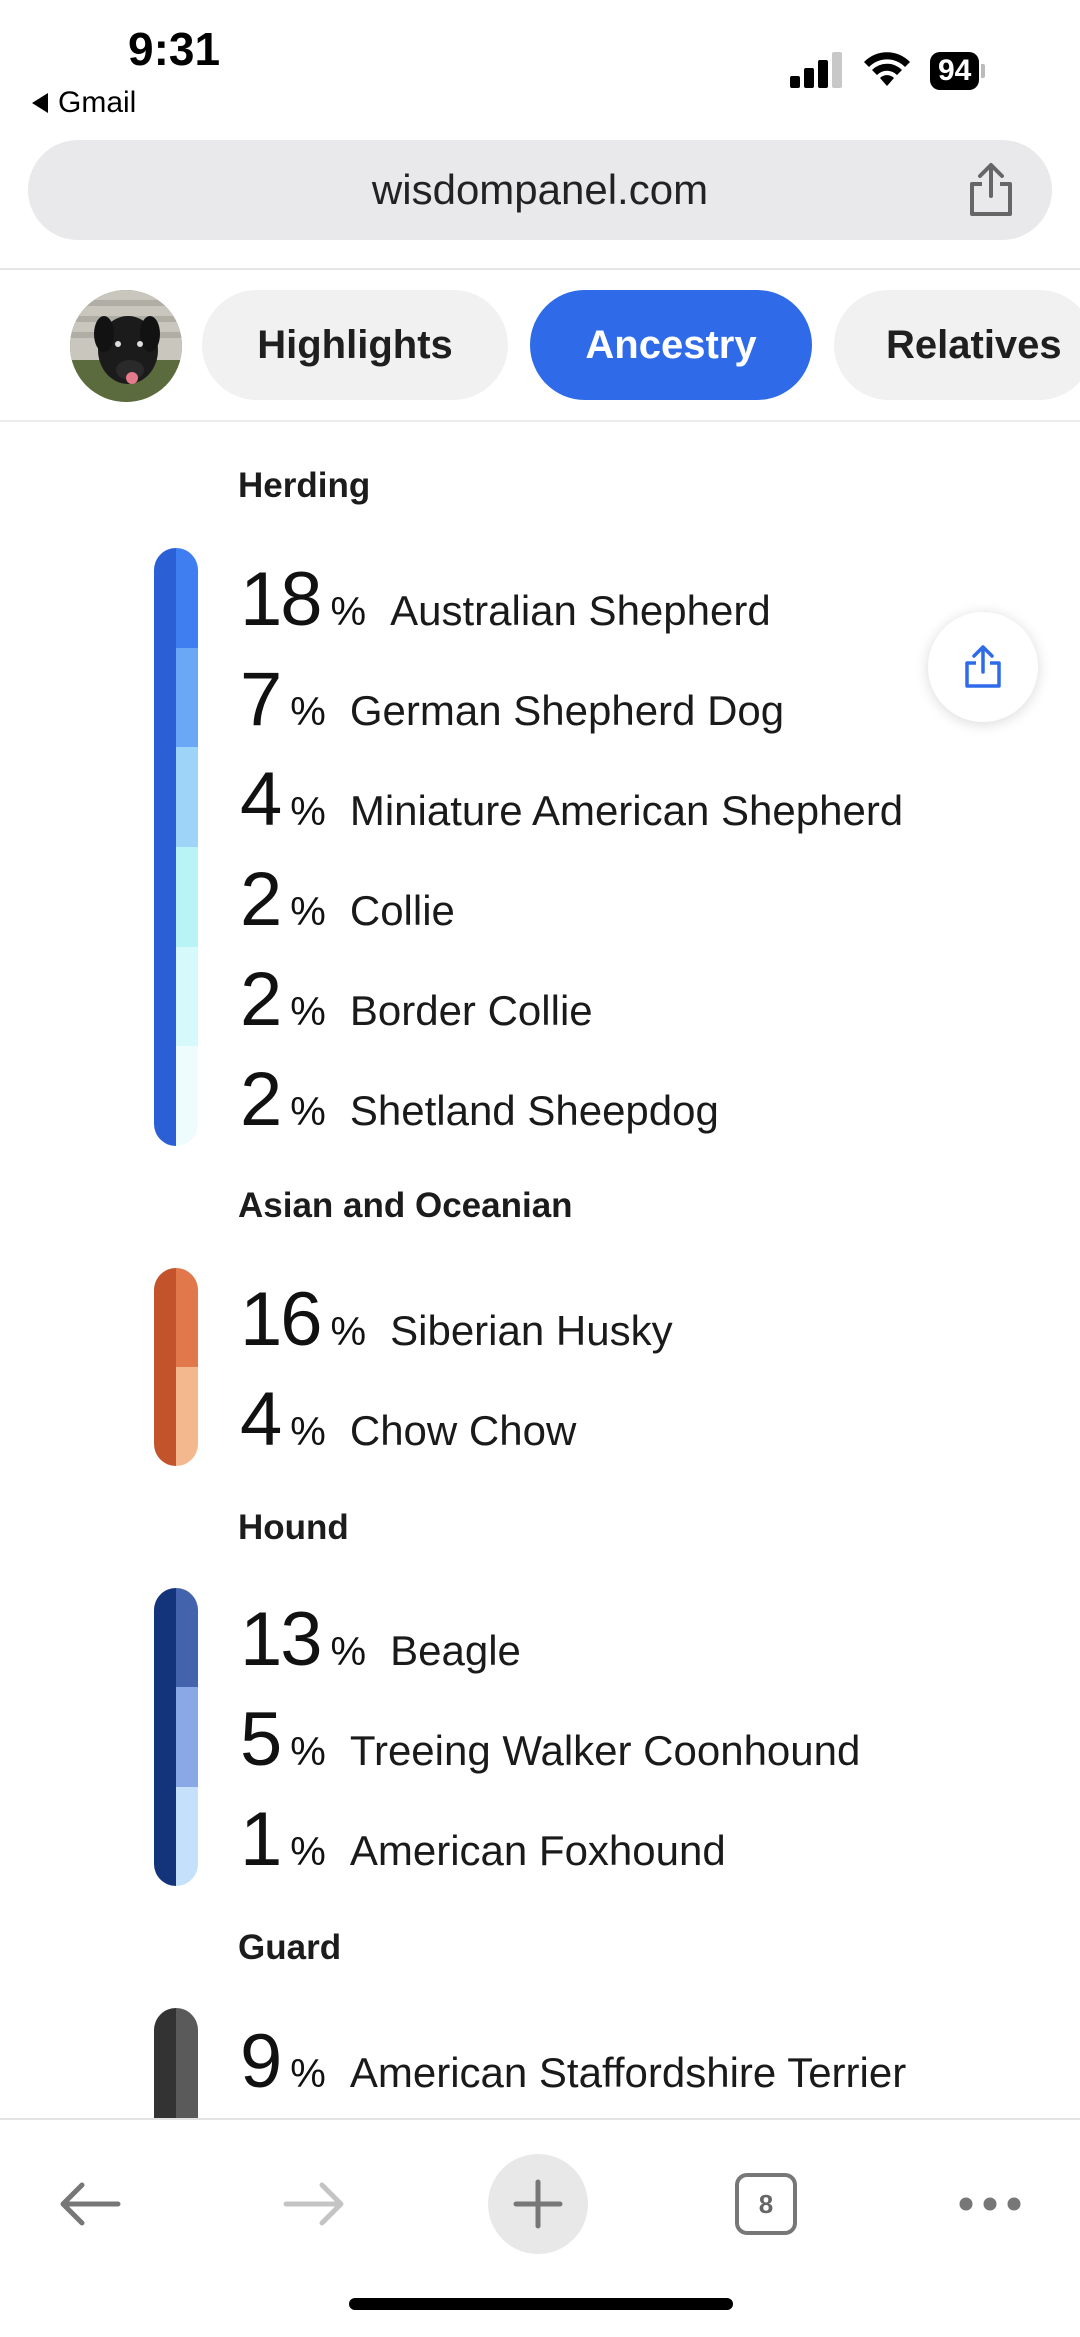 The image size is (1080, 2337). I want to click on breed-percent: 5, so click(261, 1739).